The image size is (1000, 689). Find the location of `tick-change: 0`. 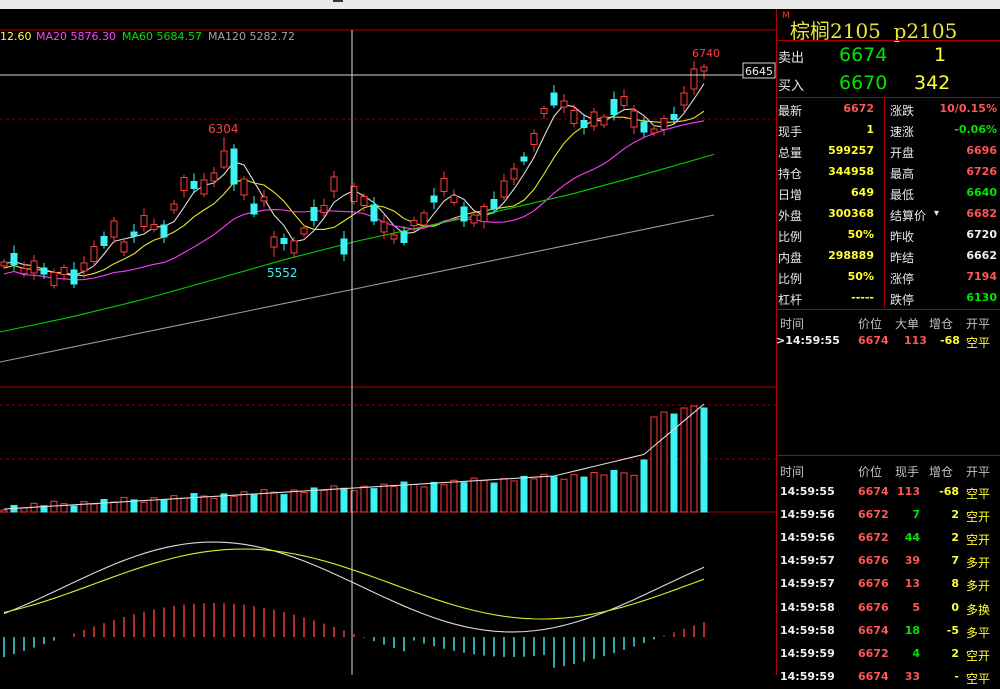

tick-change: 0 is located at coordinates (955, 607).